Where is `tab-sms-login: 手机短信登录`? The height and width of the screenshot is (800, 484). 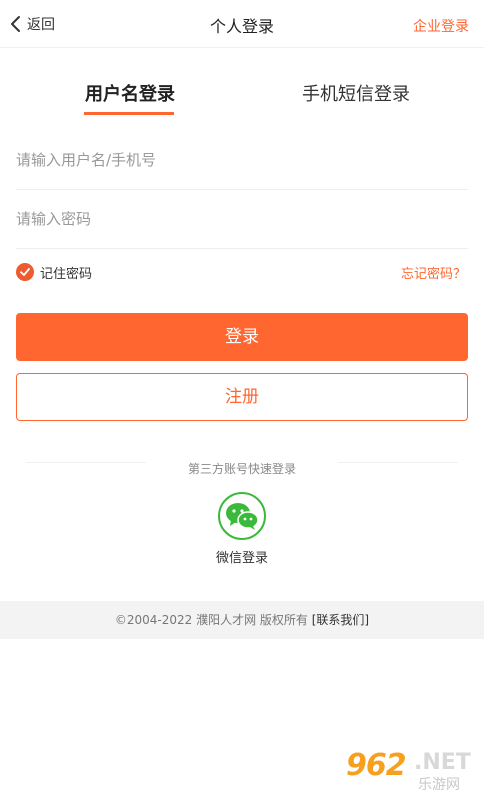 tab-sms-login: 手机短信登录 is located at coordinates (356, 98).